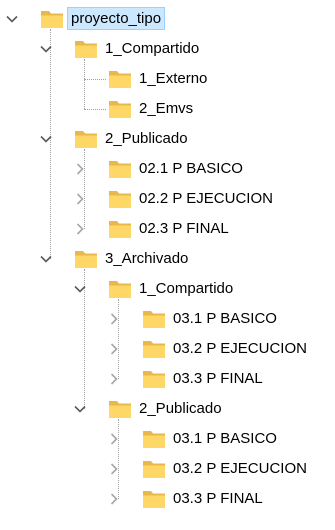 The height and width of the screenshot is (530, 335). I want to click on tree-item: 02.3 P FINAL, so click(167, 229).